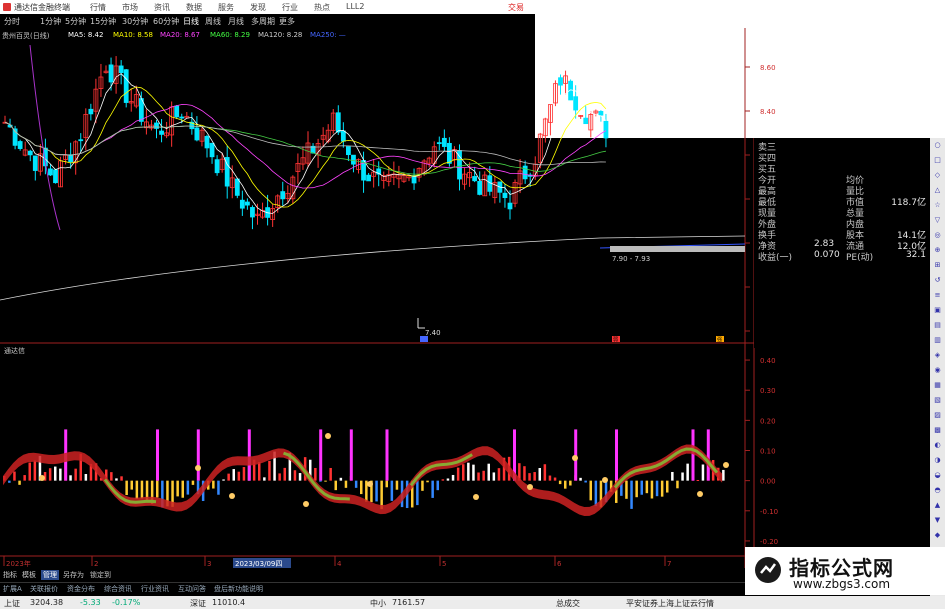 The height and width of the screenshot is (609, 945). Describe the element at coordinates (842, 212) in the screenshot. I see `quote-row: 现量 总量` at that location.